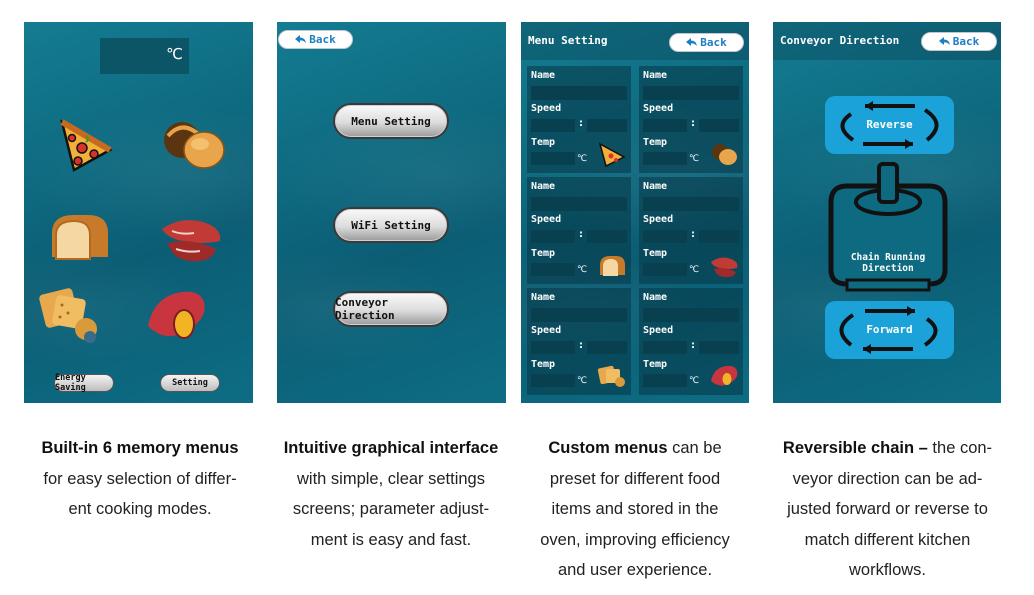 The image size is (1034, 595). I want to click on caption-line: items and stored in the, so click(635, 509).